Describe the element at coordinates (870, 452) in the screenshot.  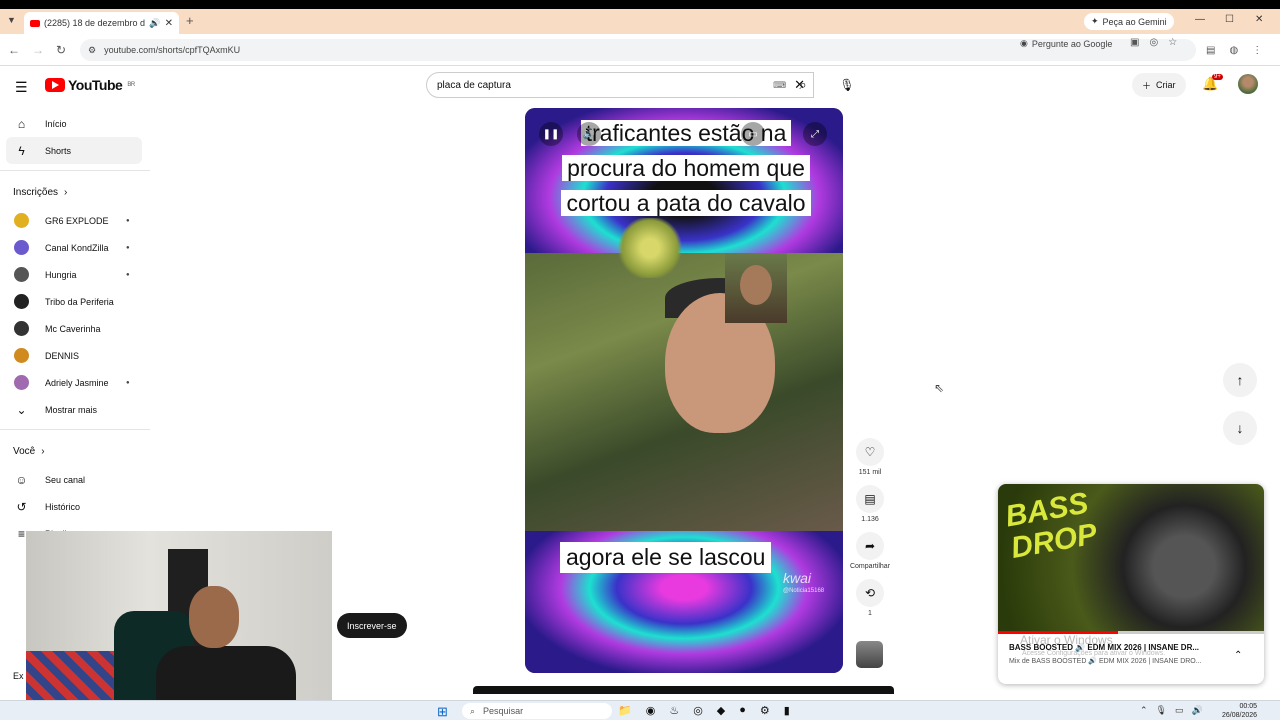
I see `like-button: ♡` at that location.